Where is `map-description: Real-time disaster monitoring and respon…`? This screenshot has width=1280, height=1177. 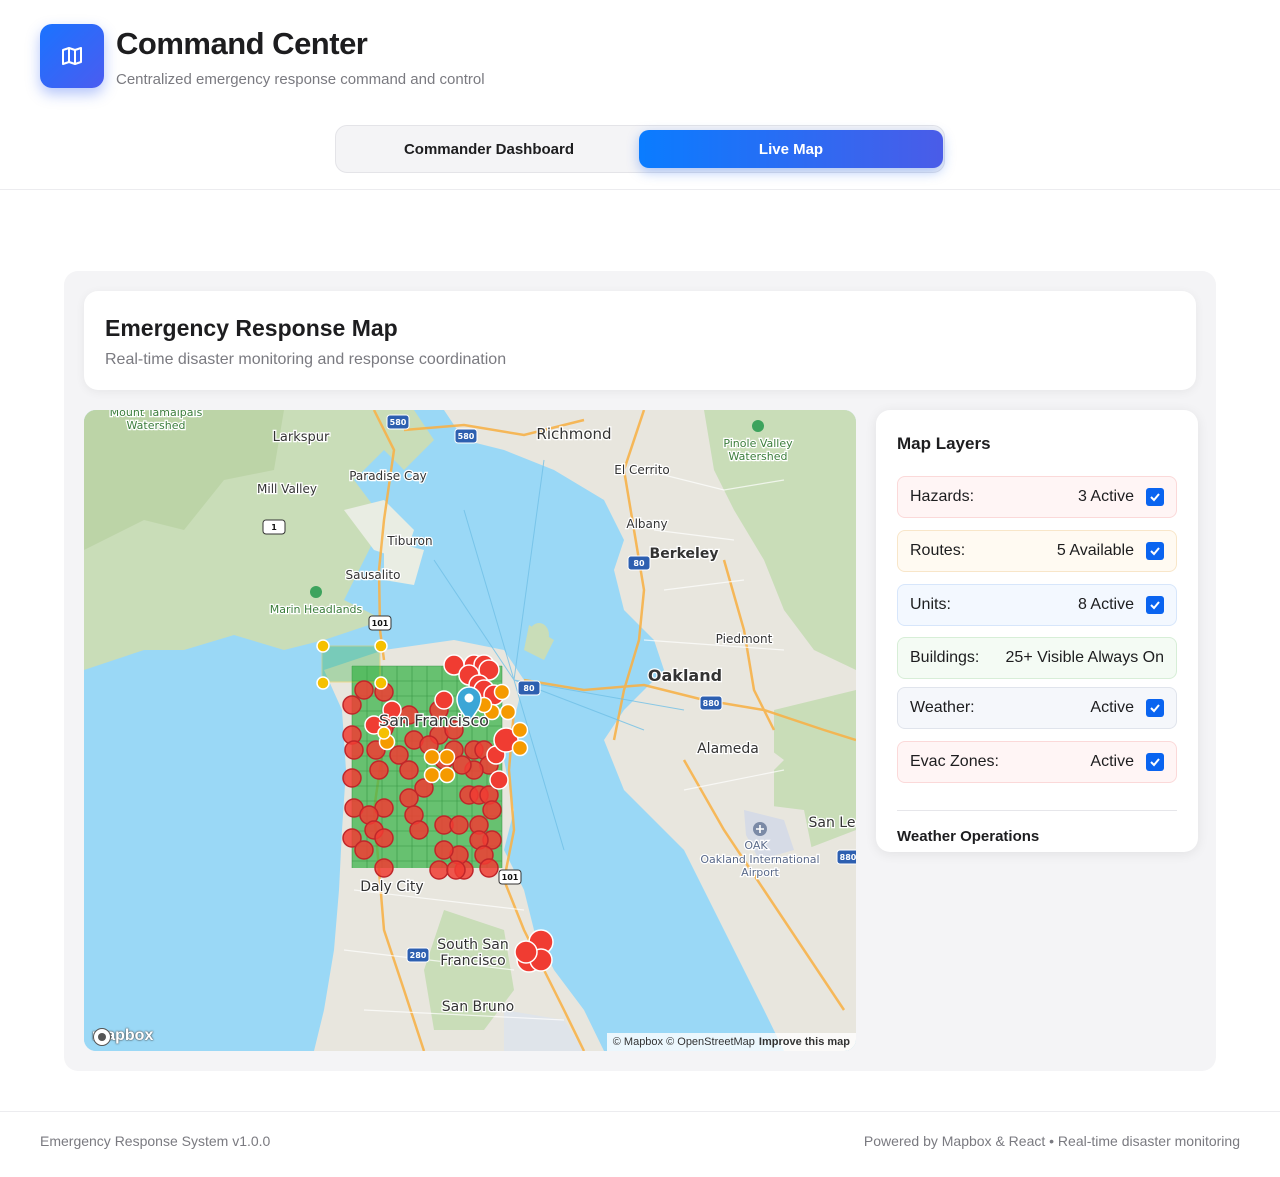
map-description: Real-time disaster monitoring and respon… is located at coordinates (306, 359).